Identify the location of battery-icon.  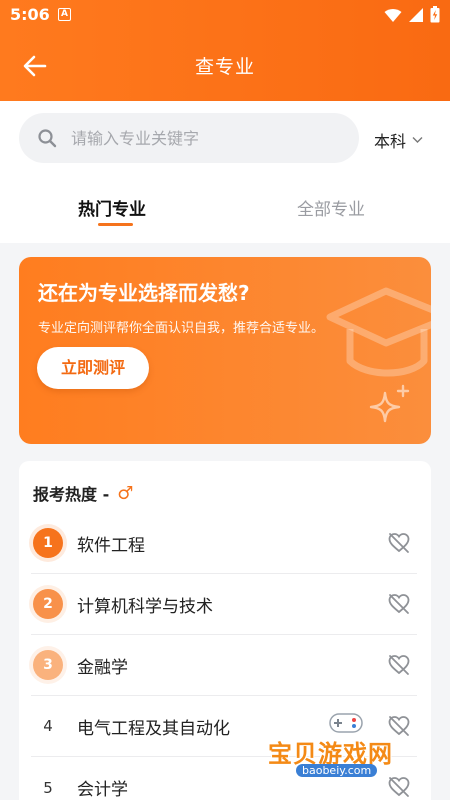
(435, 14).